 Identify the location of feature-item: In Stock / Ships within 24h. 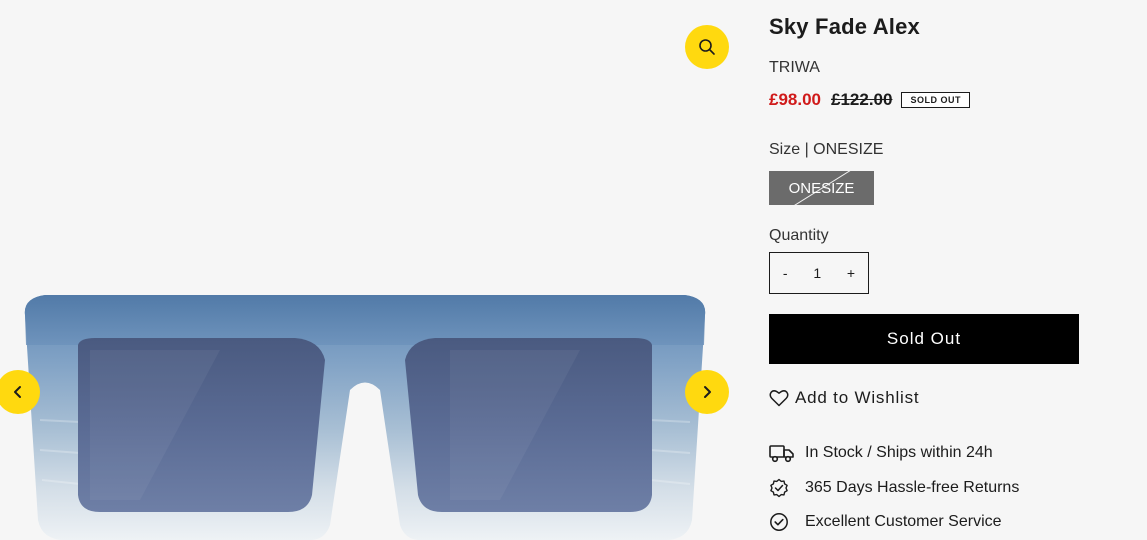
(881, 453).